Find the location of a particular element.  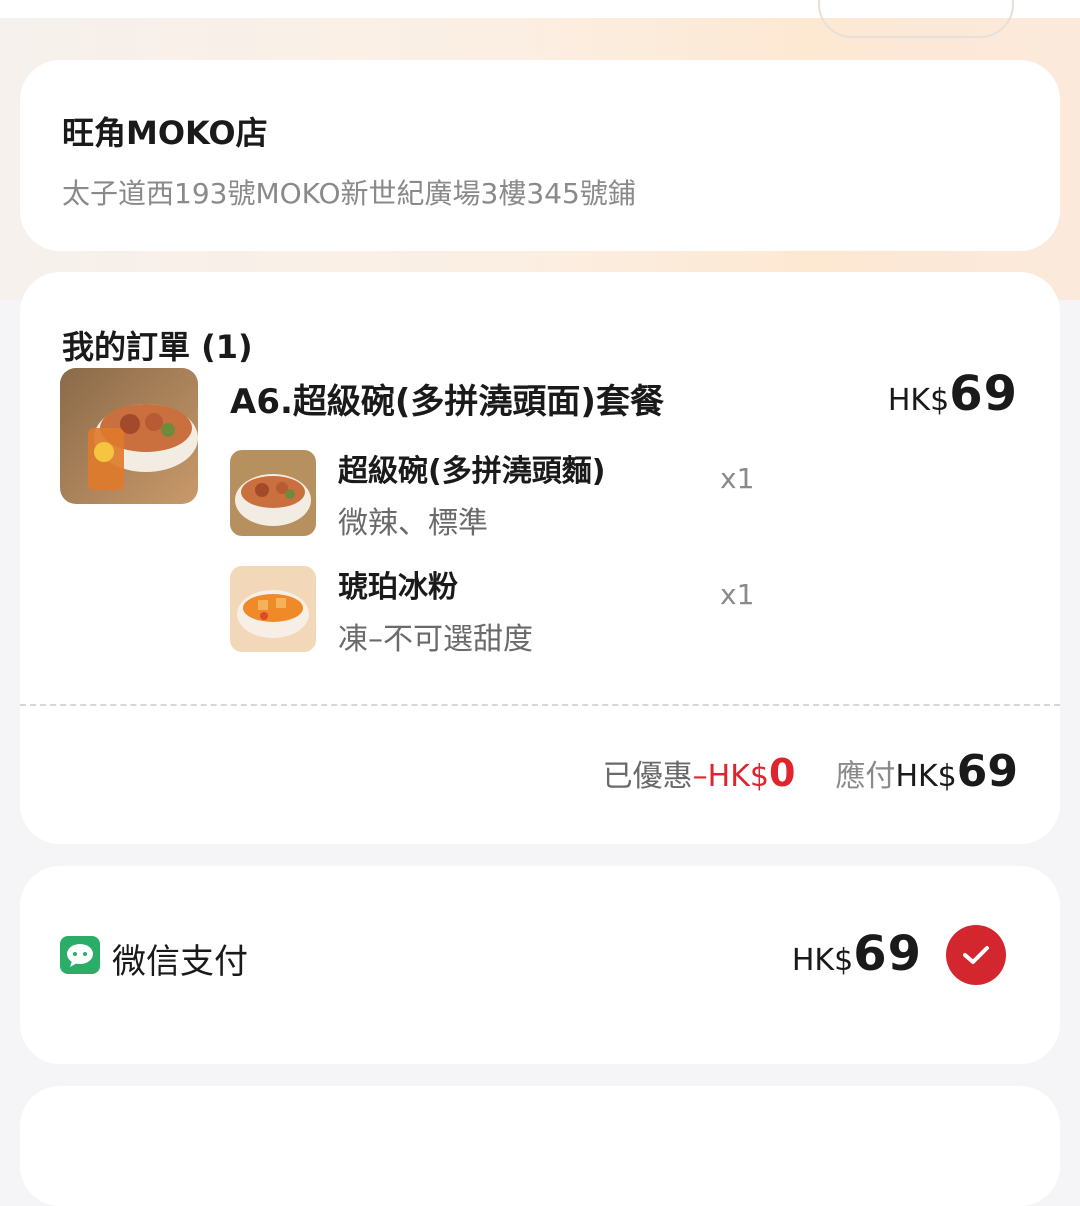

payment-amount: HK$ 69 is located at coordinates (857, 954).